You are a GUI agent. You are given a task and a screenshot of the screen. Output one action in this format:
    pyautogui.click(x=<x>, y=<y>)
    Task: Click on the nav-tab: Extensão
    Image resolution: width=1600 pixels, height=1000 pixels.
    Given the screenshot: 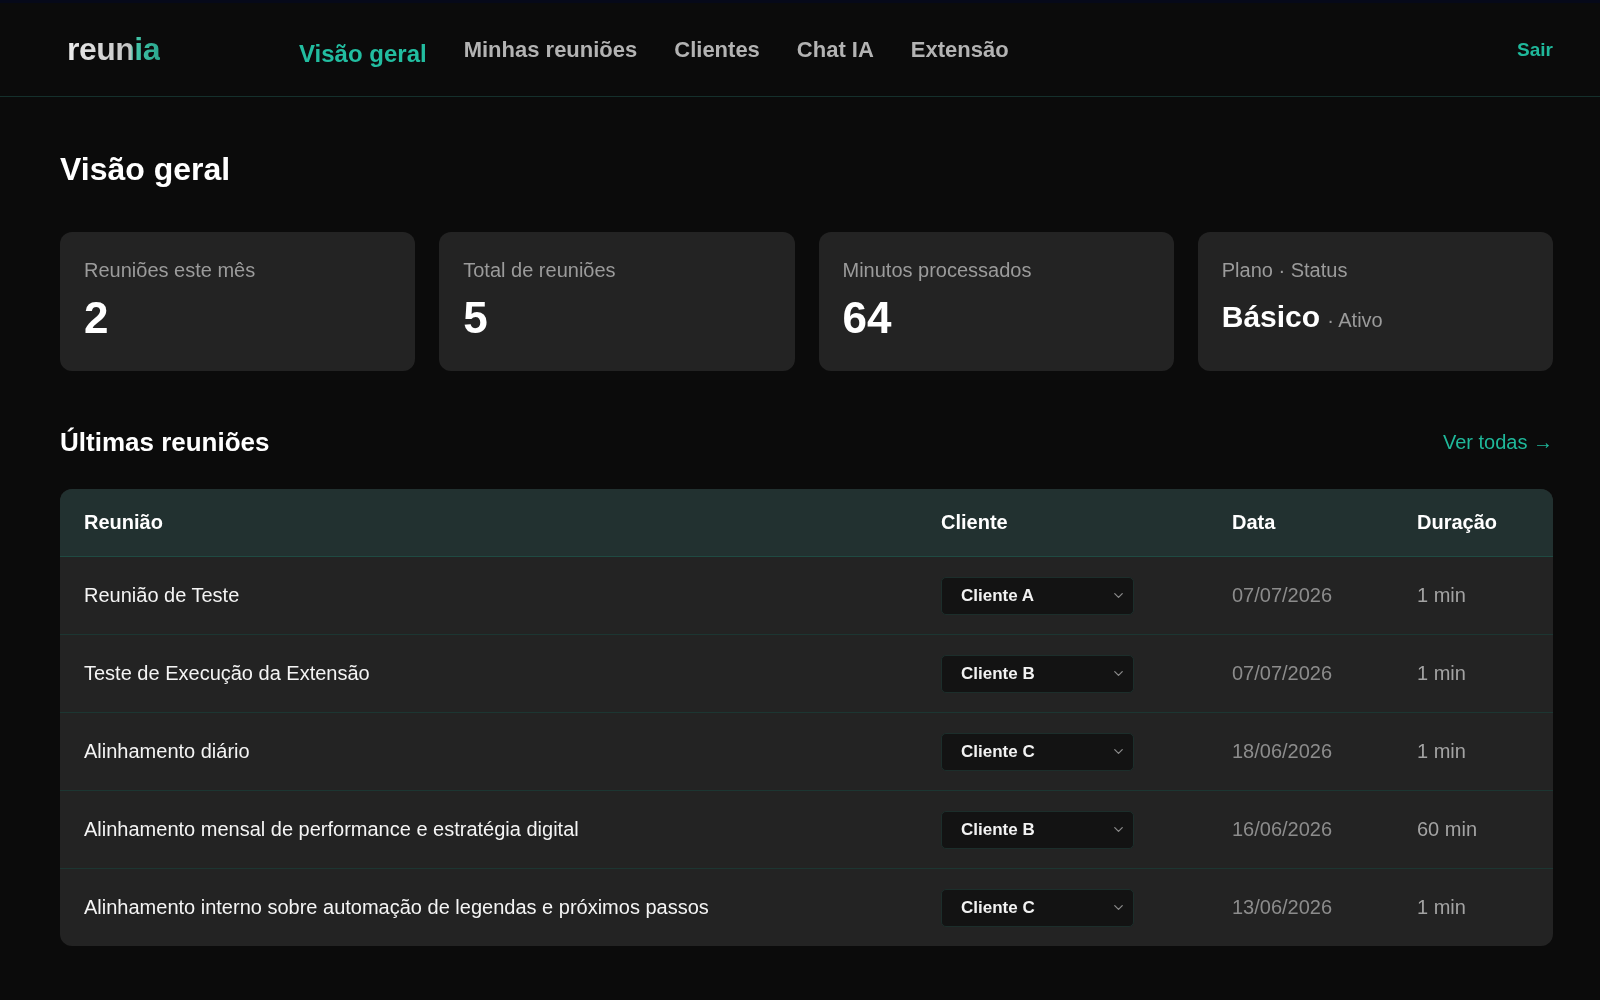 What is the action you would take?
    pyautogui.click(x=959, y=49)
    